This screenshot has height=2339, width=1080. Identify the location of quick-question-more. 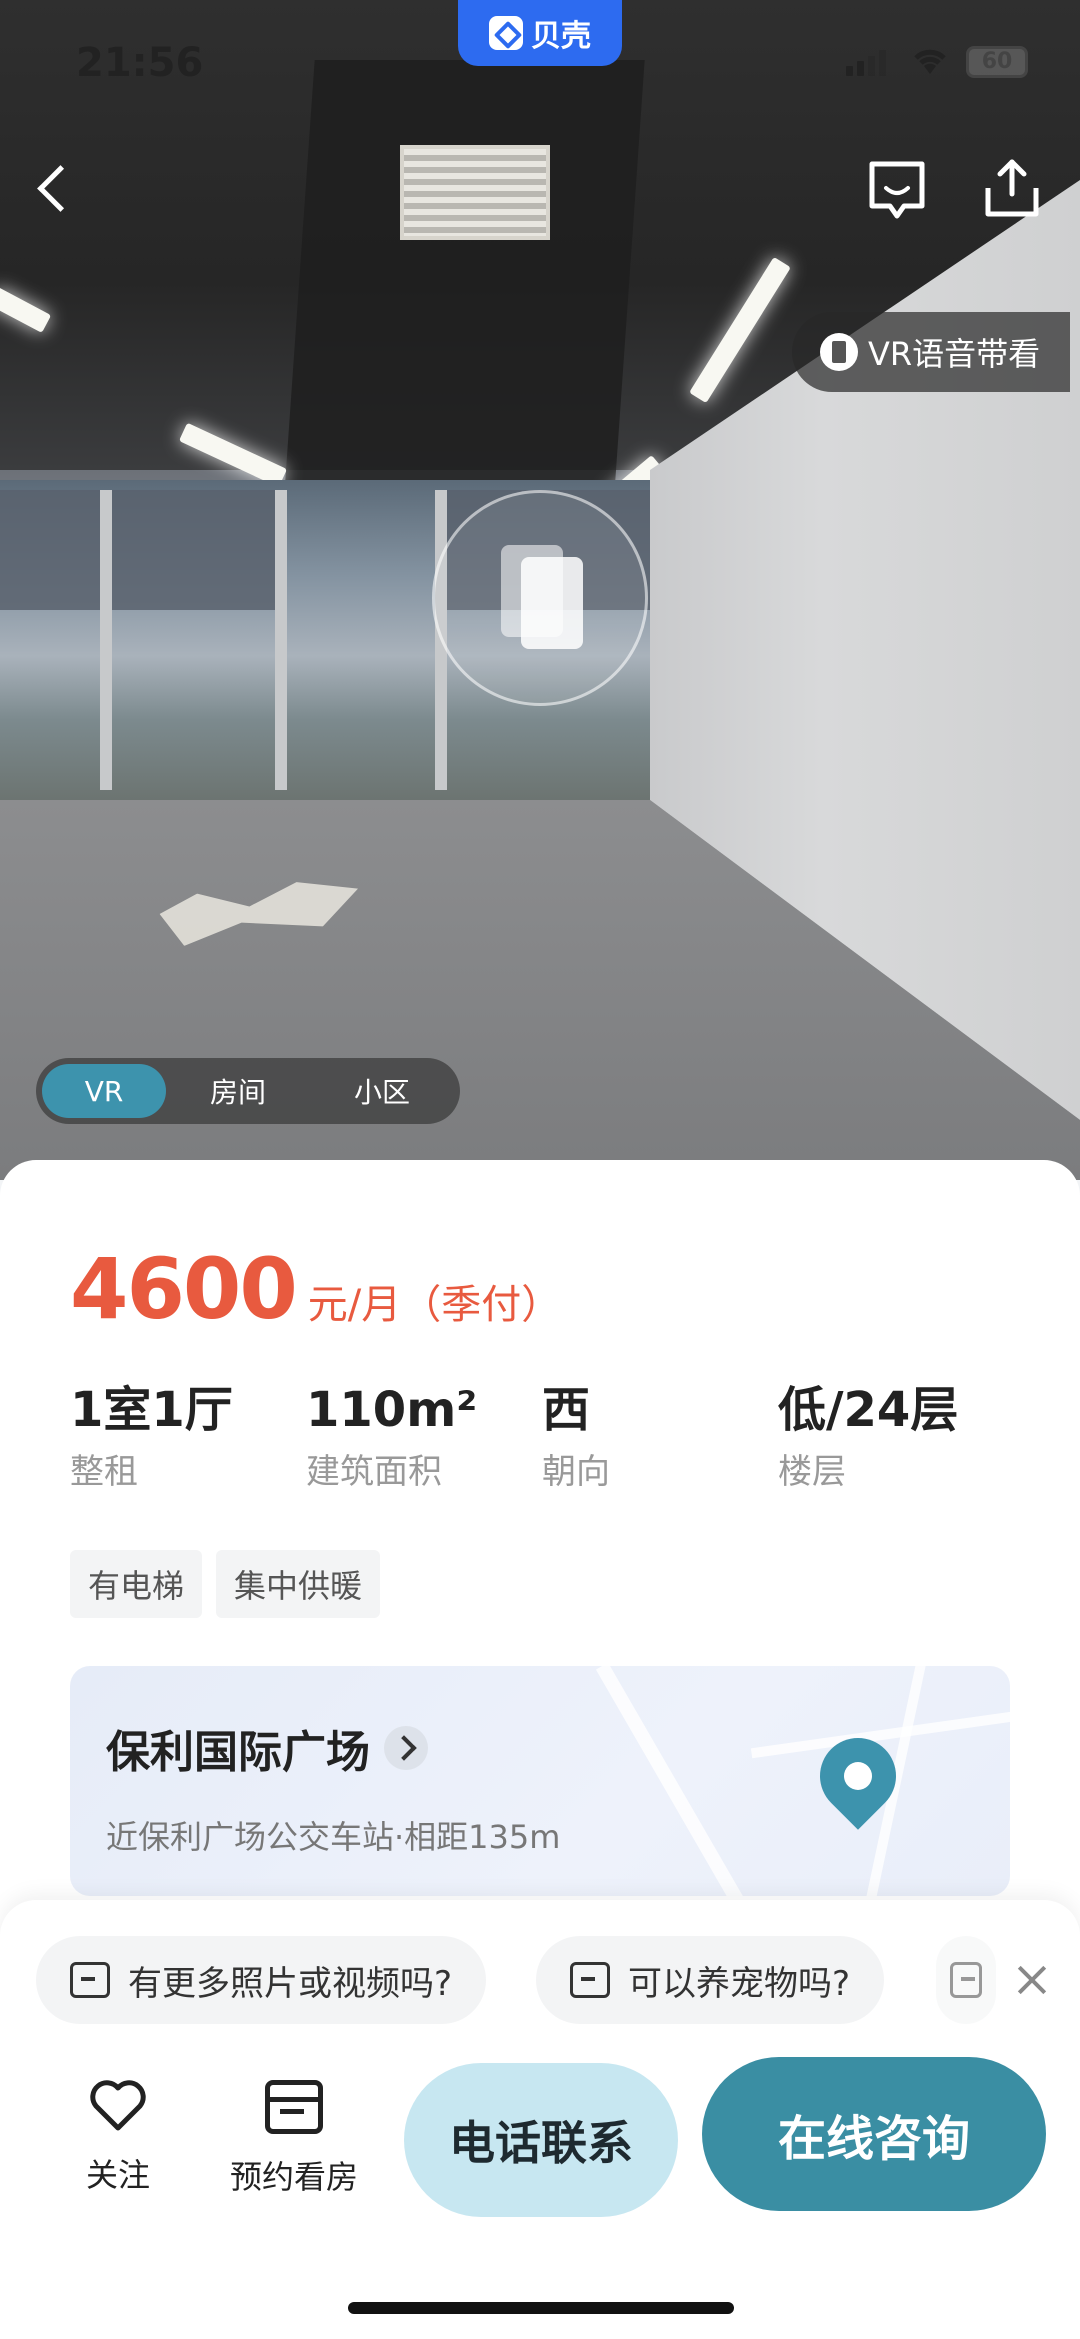
(966, 1980).